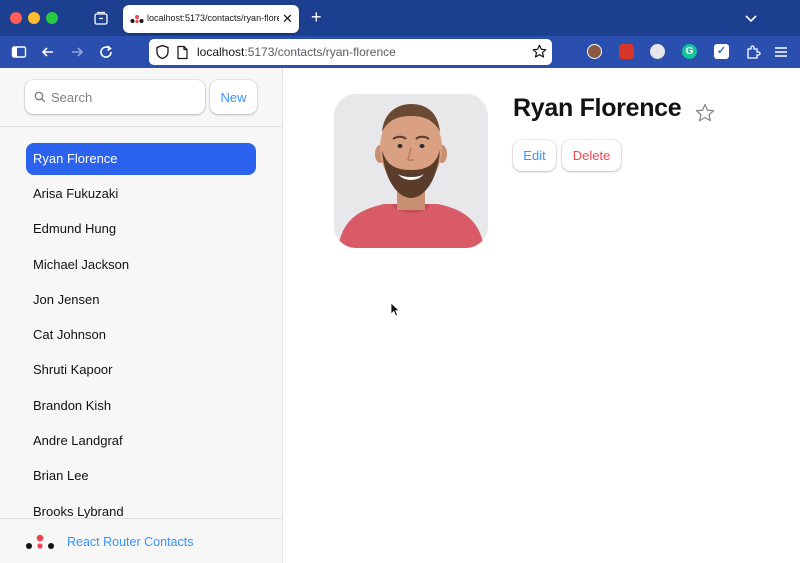 This screenshot has width=800, height=563. Describe the element at coordinates (141, 370) in the screenshot. I see `contact-list-item: Shruti Kapoor` at that location.